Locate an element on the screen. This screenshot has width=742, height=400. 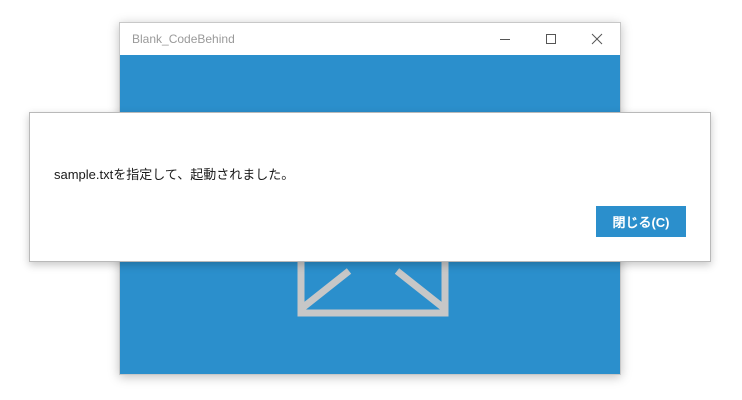
minimize-button is located at coordinates (505, 39).